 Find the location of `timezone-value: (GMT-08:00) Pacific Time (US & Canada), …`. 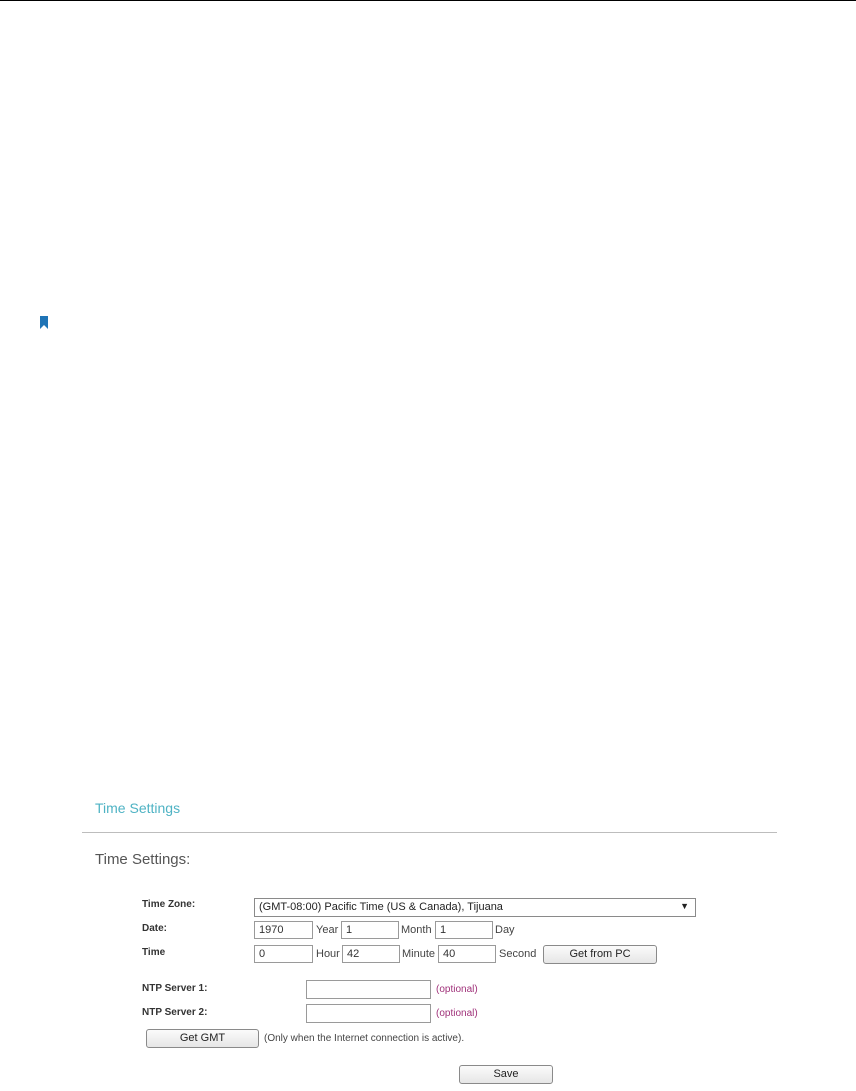

timezone-value: (GMT-08:00) Pacific Time (US & Canada), … is located at coordinates (381, 907).